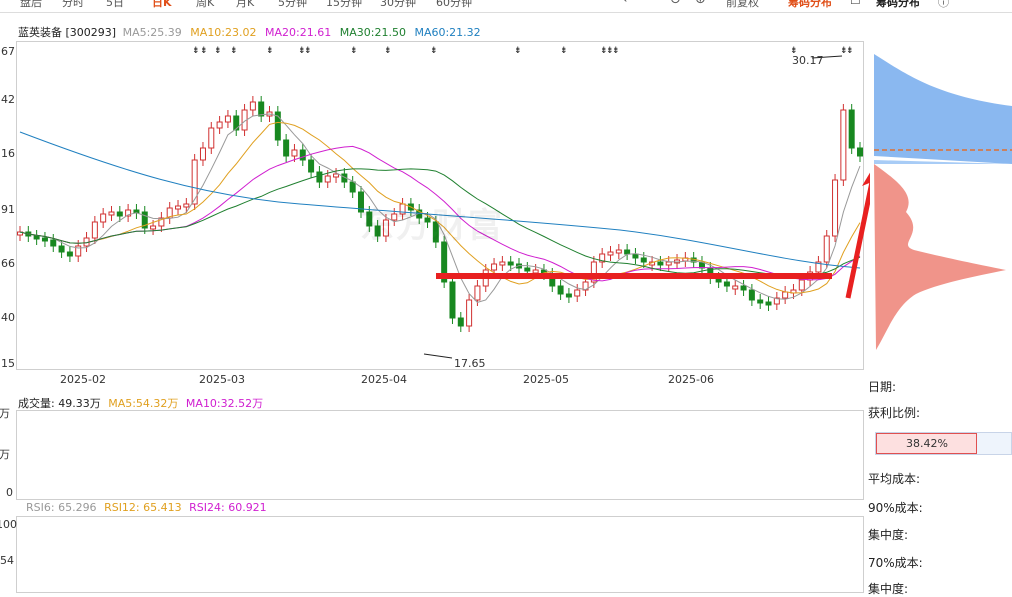 This screenshot has height=597, width=1012. Describe the element at coordinates (894, 479) in the screenshot. I see `avg-cost-label: 平均成本:` at that location.